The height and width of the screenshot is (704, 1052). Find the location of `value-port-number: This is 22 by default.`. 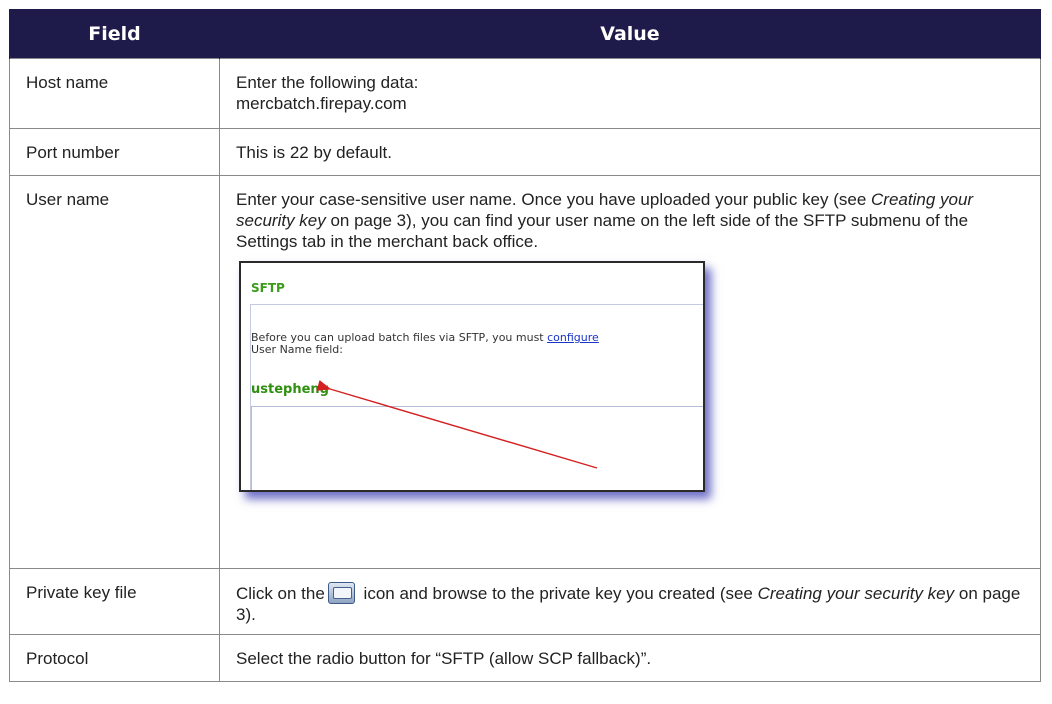

value-port-number: This is 22 by default. is located at coordinates (630, 152).